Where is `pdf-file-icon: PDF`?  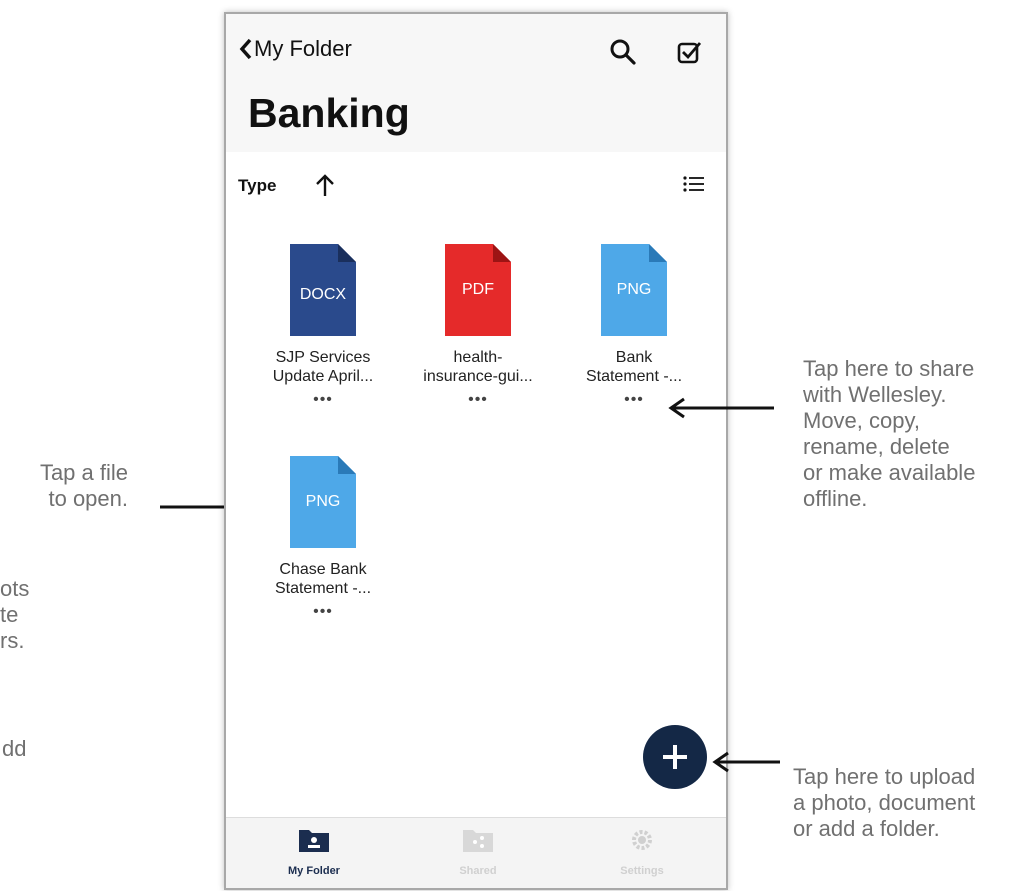
pdf-file-icon: PDF is located at coordinates (478, 290).